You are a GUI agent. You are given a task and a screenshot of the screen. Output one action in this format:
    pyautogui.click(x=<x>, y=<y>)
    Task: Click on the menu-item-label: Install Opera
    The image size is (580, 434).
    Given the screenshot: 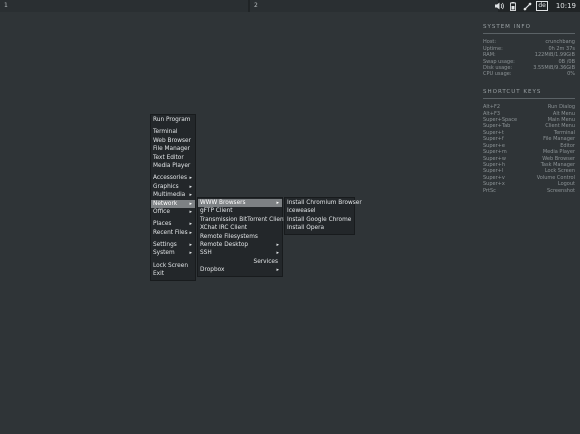 What is the action you would take?
    pyautogui.click(x=306, y=228)
    